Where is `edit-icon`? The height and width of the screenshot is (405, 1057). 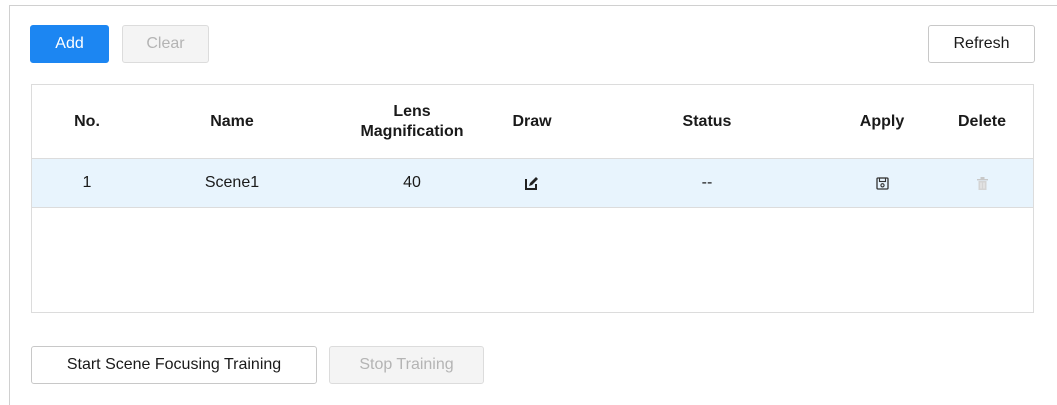 edit-icon is located at coordinates (532, 183).